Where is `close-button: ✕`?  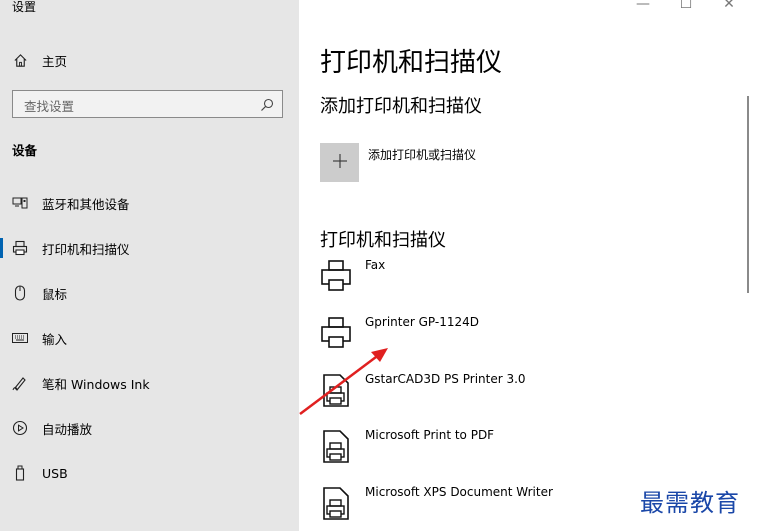
close-button: ✕ is located at coordinates (729, 6).